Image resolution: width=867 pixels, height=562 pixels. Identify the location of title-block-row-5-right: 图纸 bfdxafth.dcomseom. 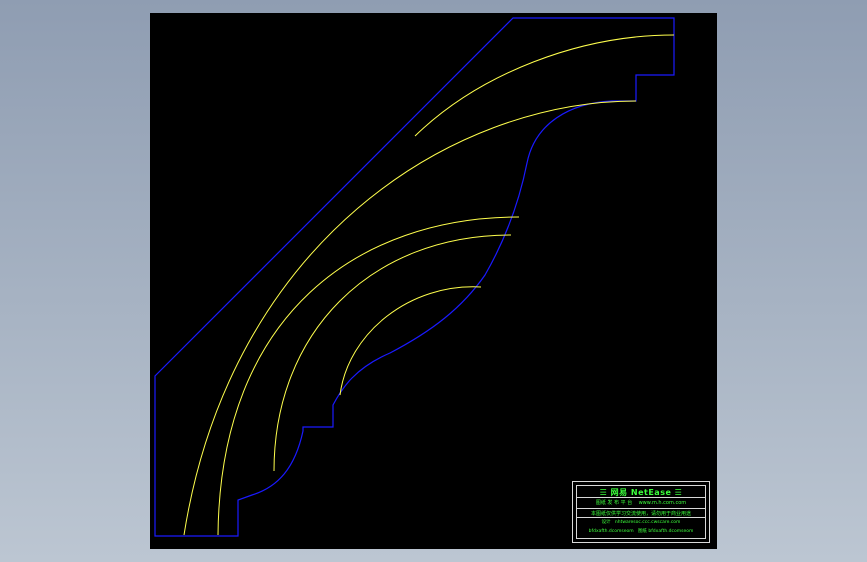
(665, 531).